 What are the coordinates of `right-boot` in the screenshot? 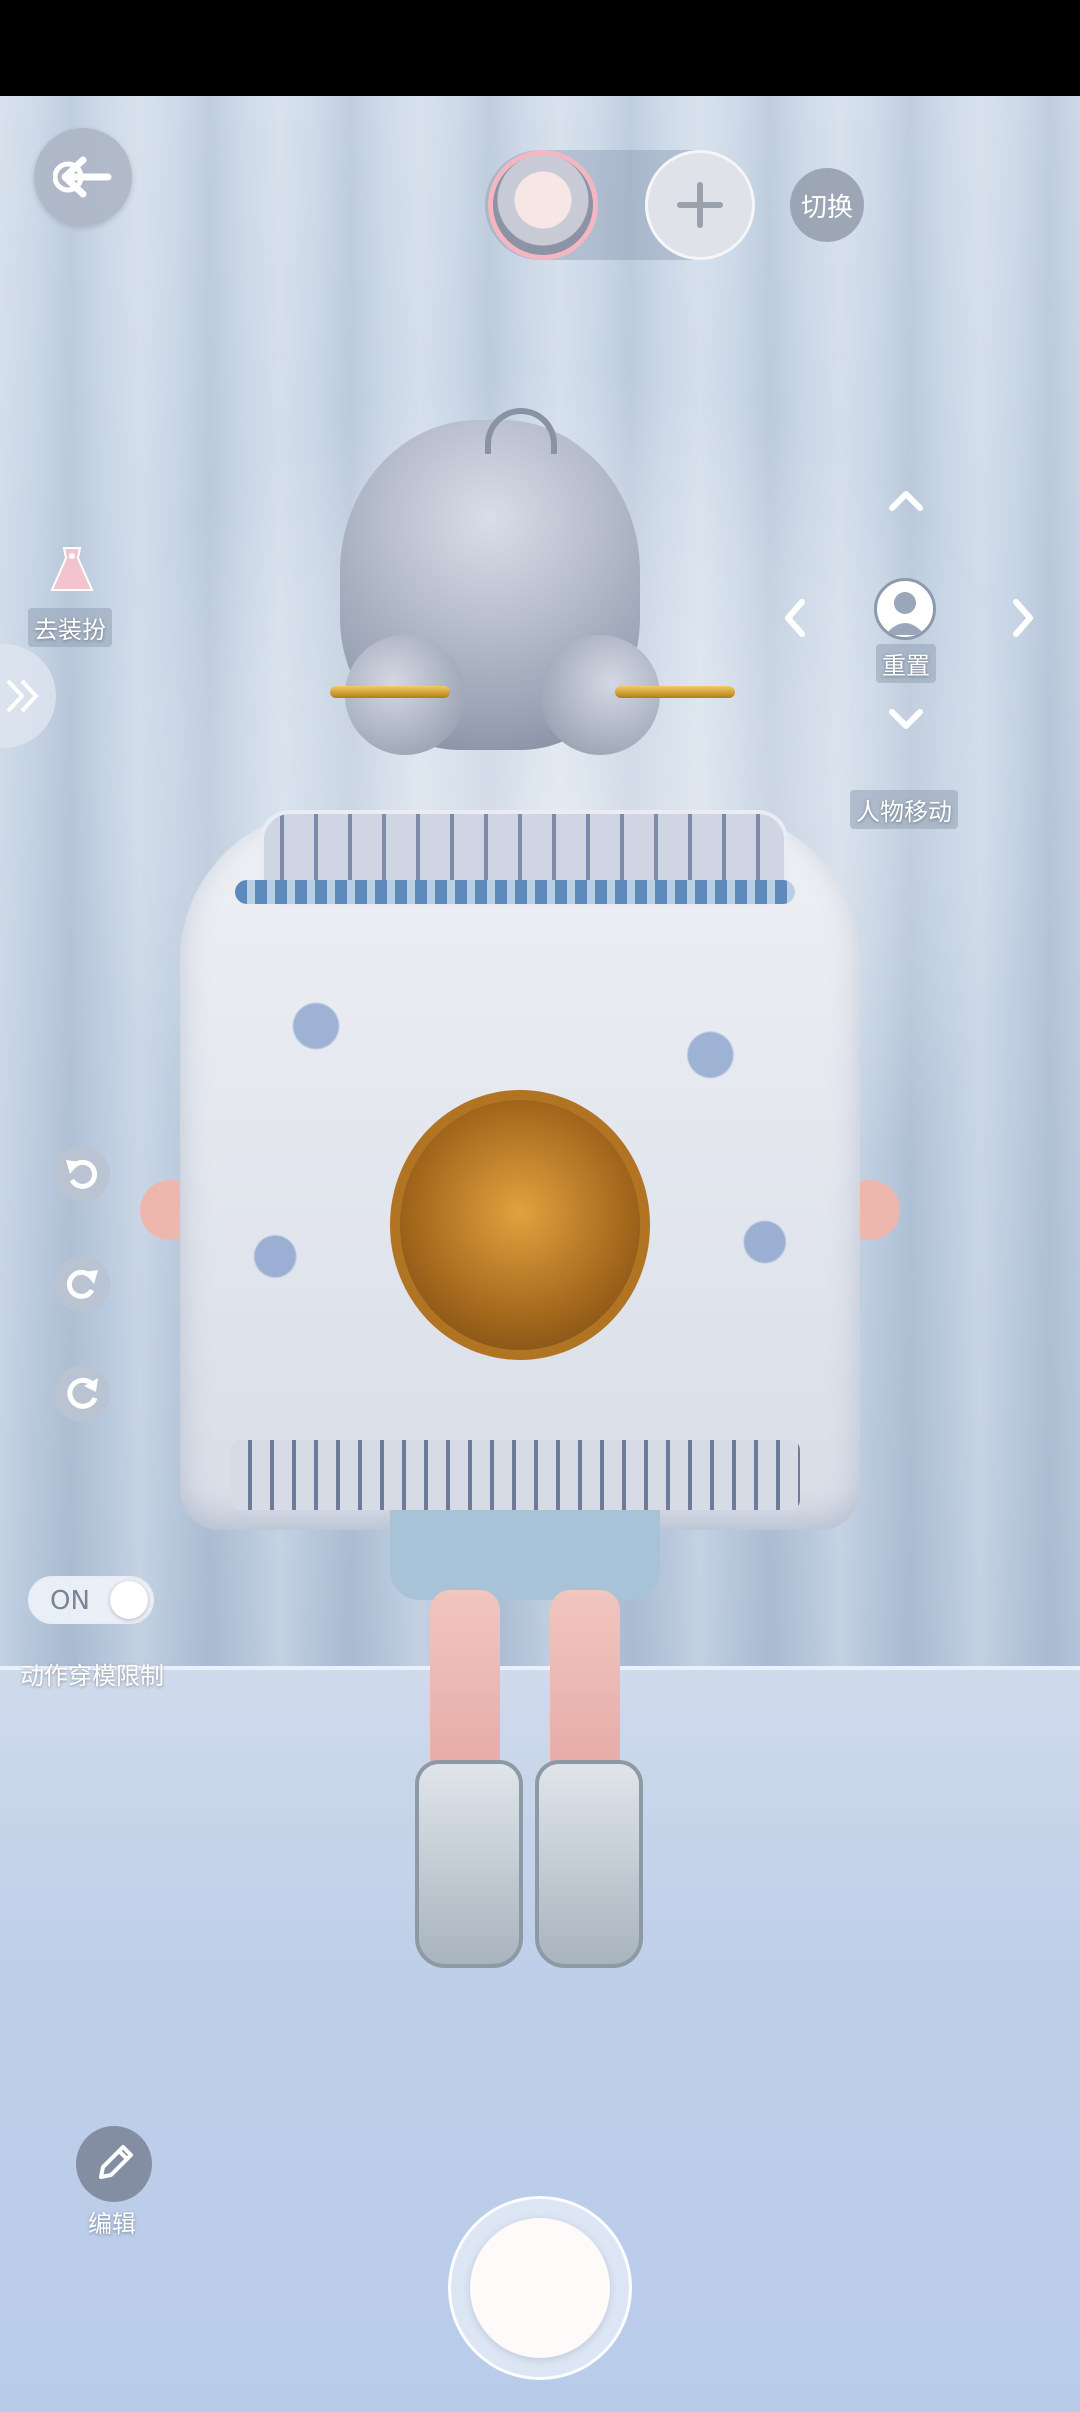 It's located at (589, 1864).